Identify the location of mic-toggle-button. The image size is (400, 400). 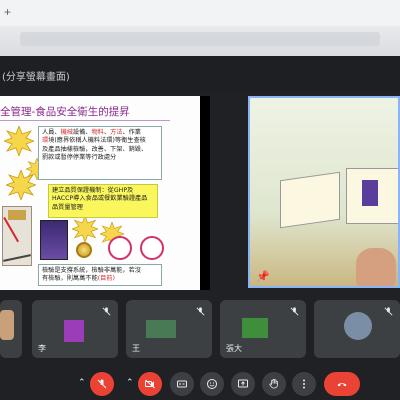
(102, 384).